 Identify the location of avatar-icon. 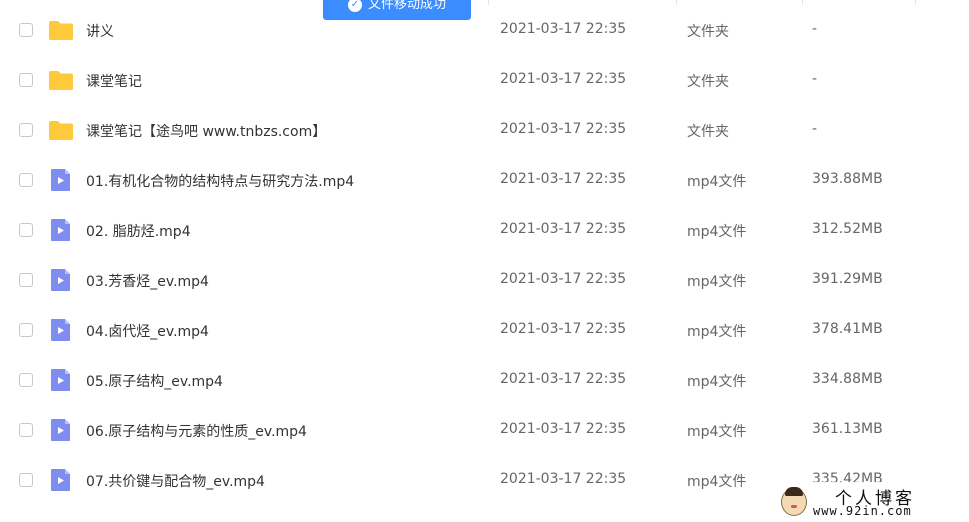
(794, 501).